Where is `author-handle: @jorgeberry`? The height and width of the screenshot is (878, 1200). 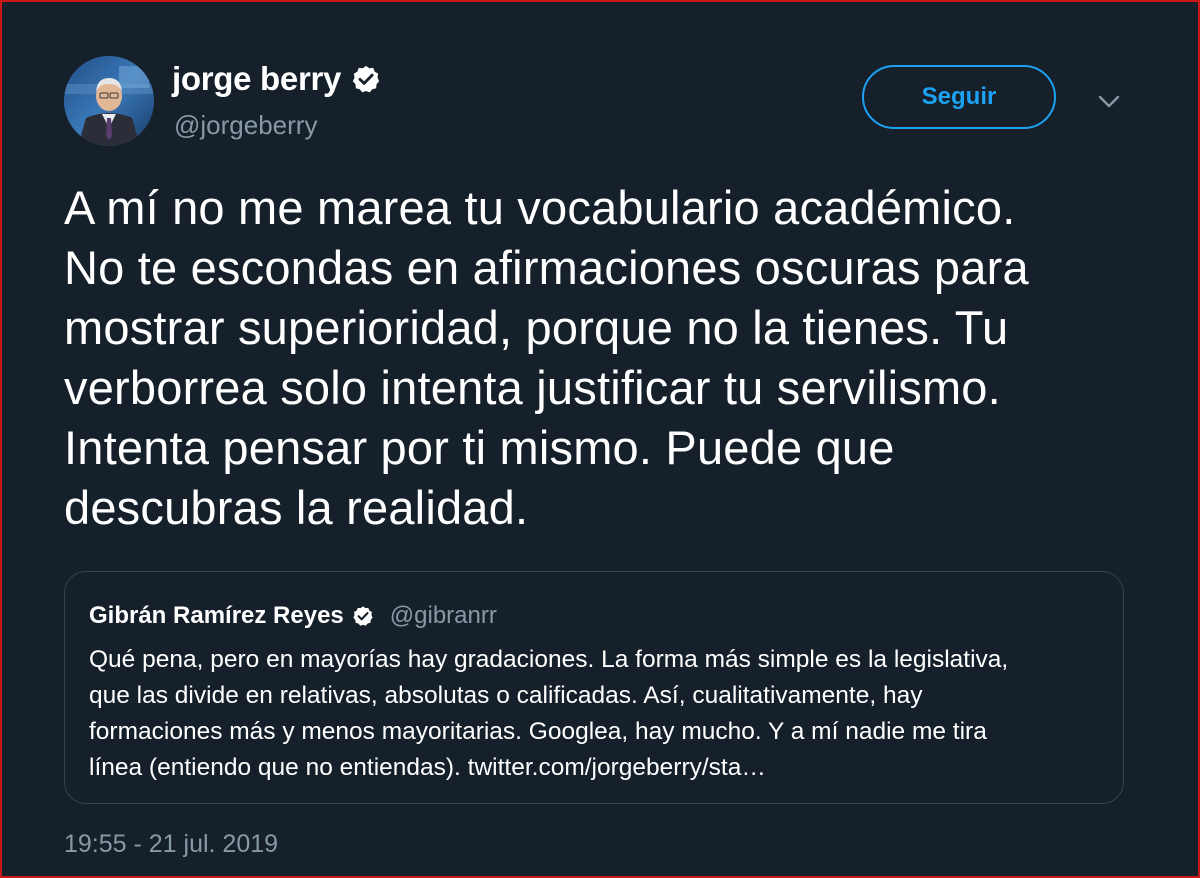 author-handle: @jorgeberry is located at coordinates (245, 125).